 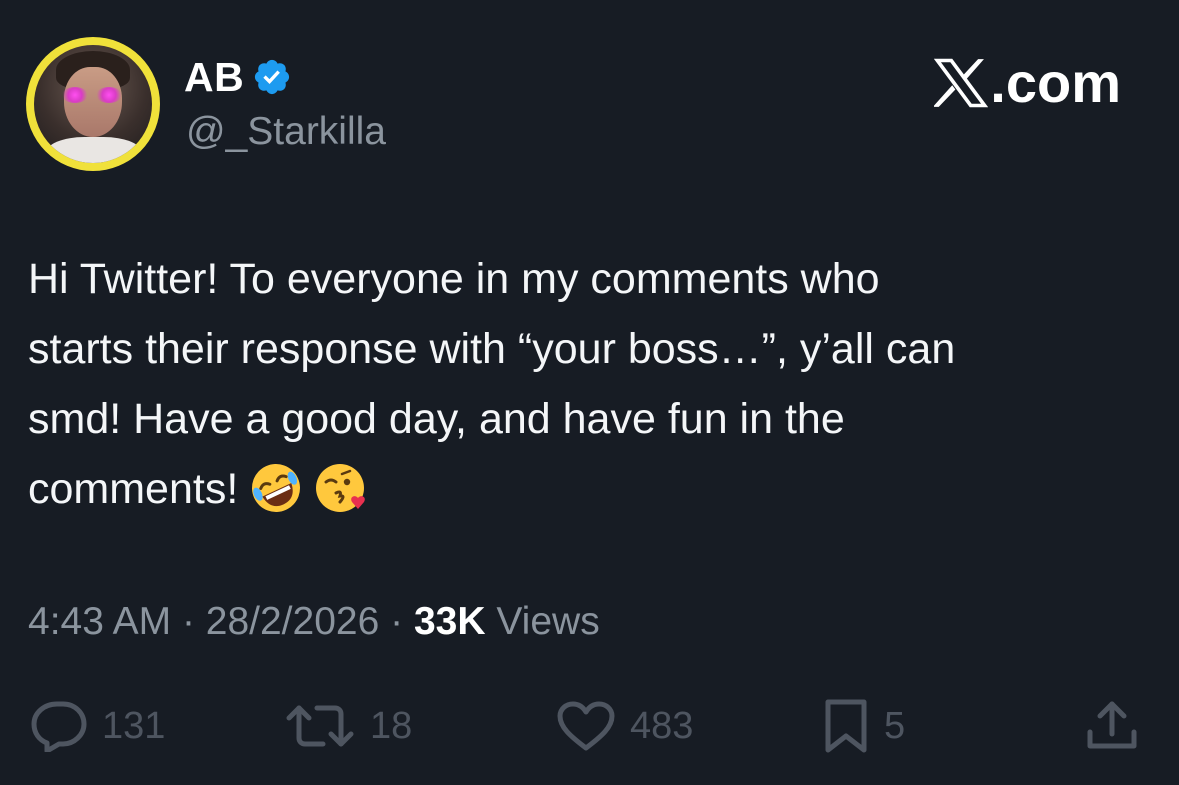 I want to click on share-icon, so click(x=1112, y=726).